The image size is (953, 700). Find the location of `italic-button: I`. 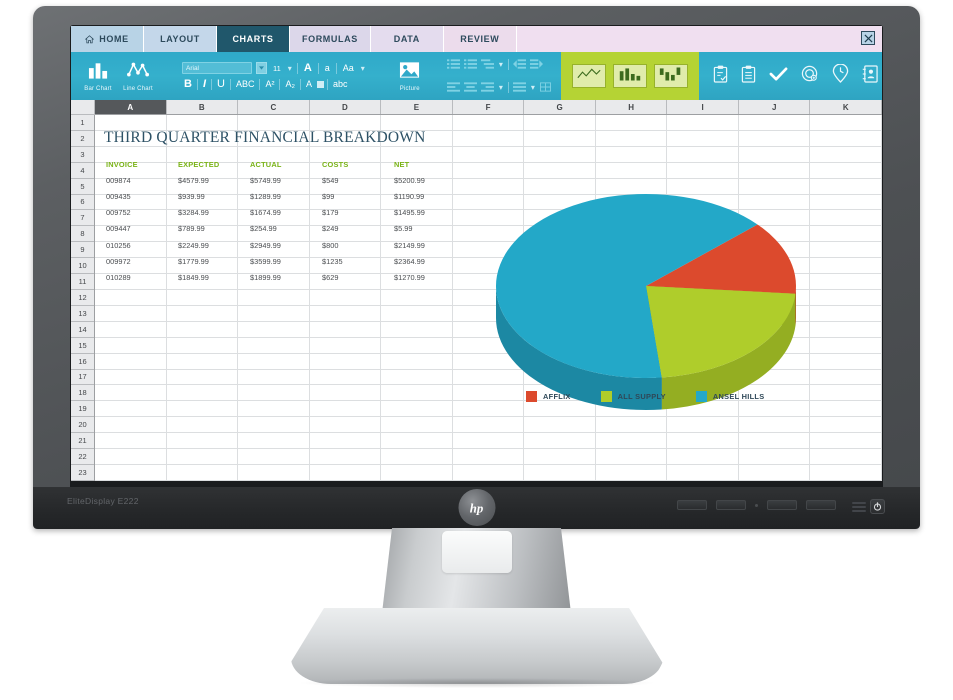

italic-button: I is located at coordinates (204, 84).